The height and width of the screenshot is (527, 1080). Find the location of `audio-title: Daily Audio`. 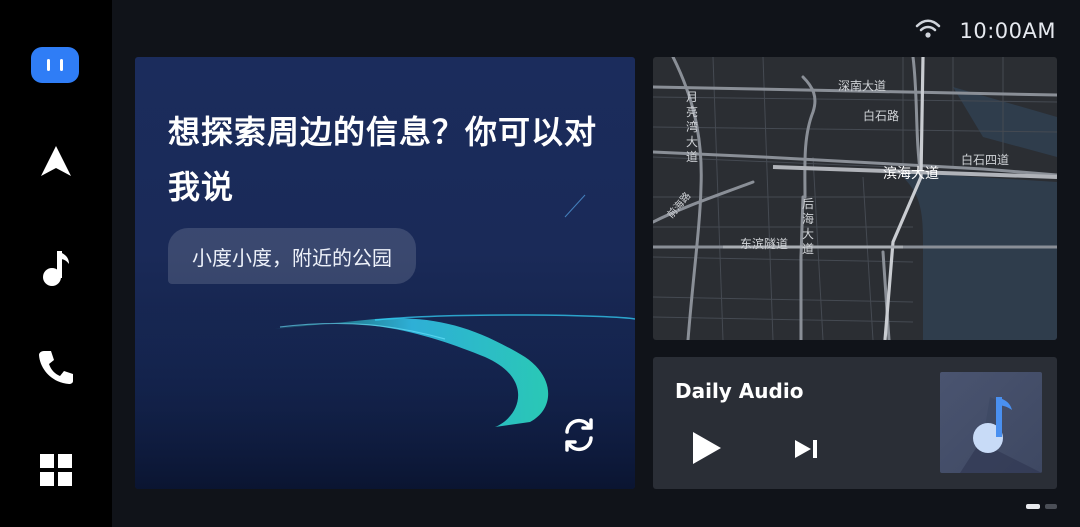

audio-title: Daily Audio is located at coordinates (739, 391).